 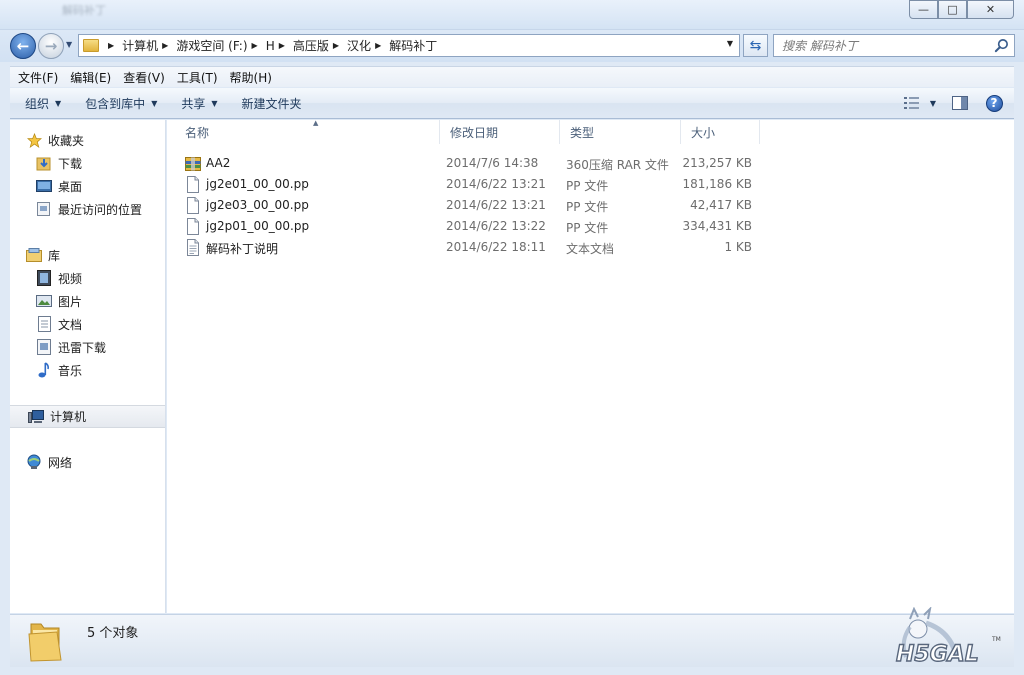 What do you see at coordinates (270, 46) in the screenshot?
I see `breadcrumb-h: H` at bounding box center [270, 46].